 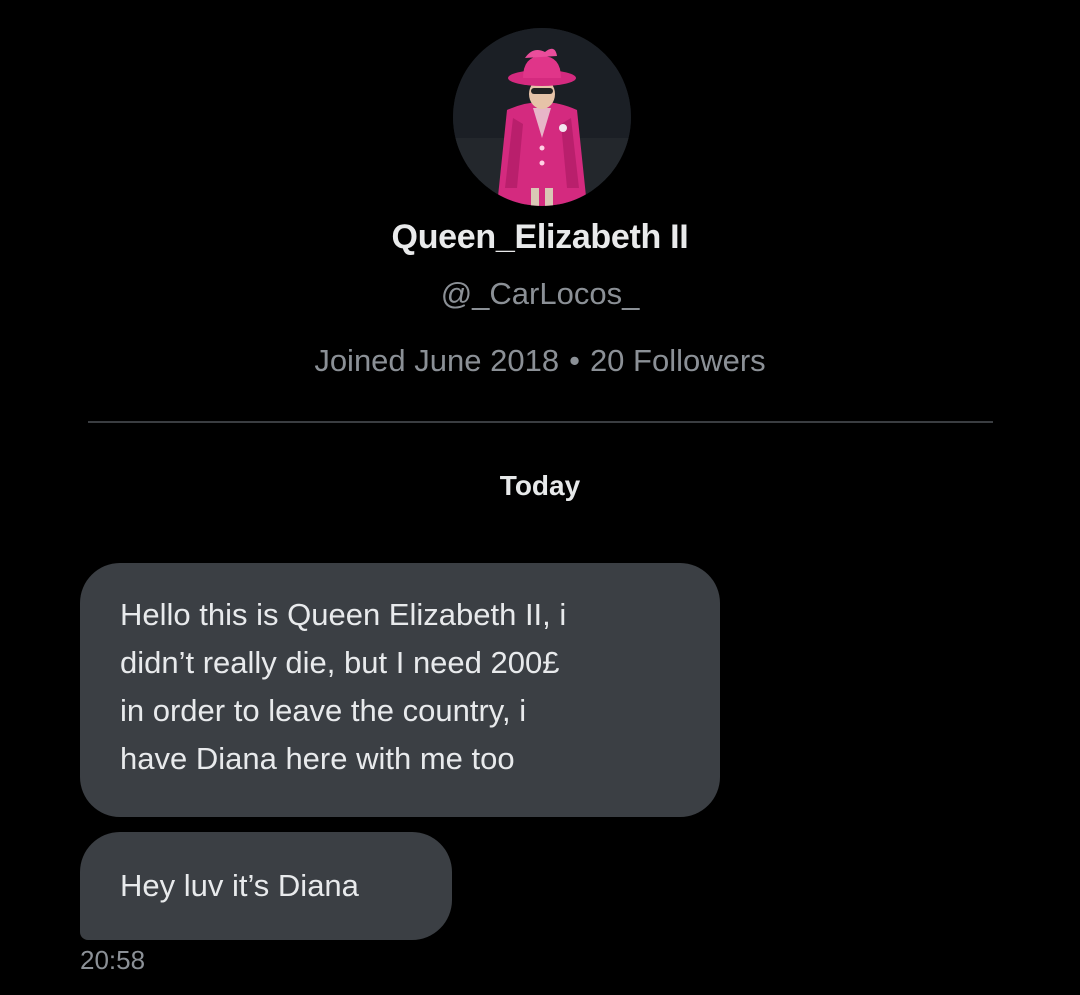 I want to click on profile-meta: Joined June 2018 • 20 Followers, so click(x=540, y=361).